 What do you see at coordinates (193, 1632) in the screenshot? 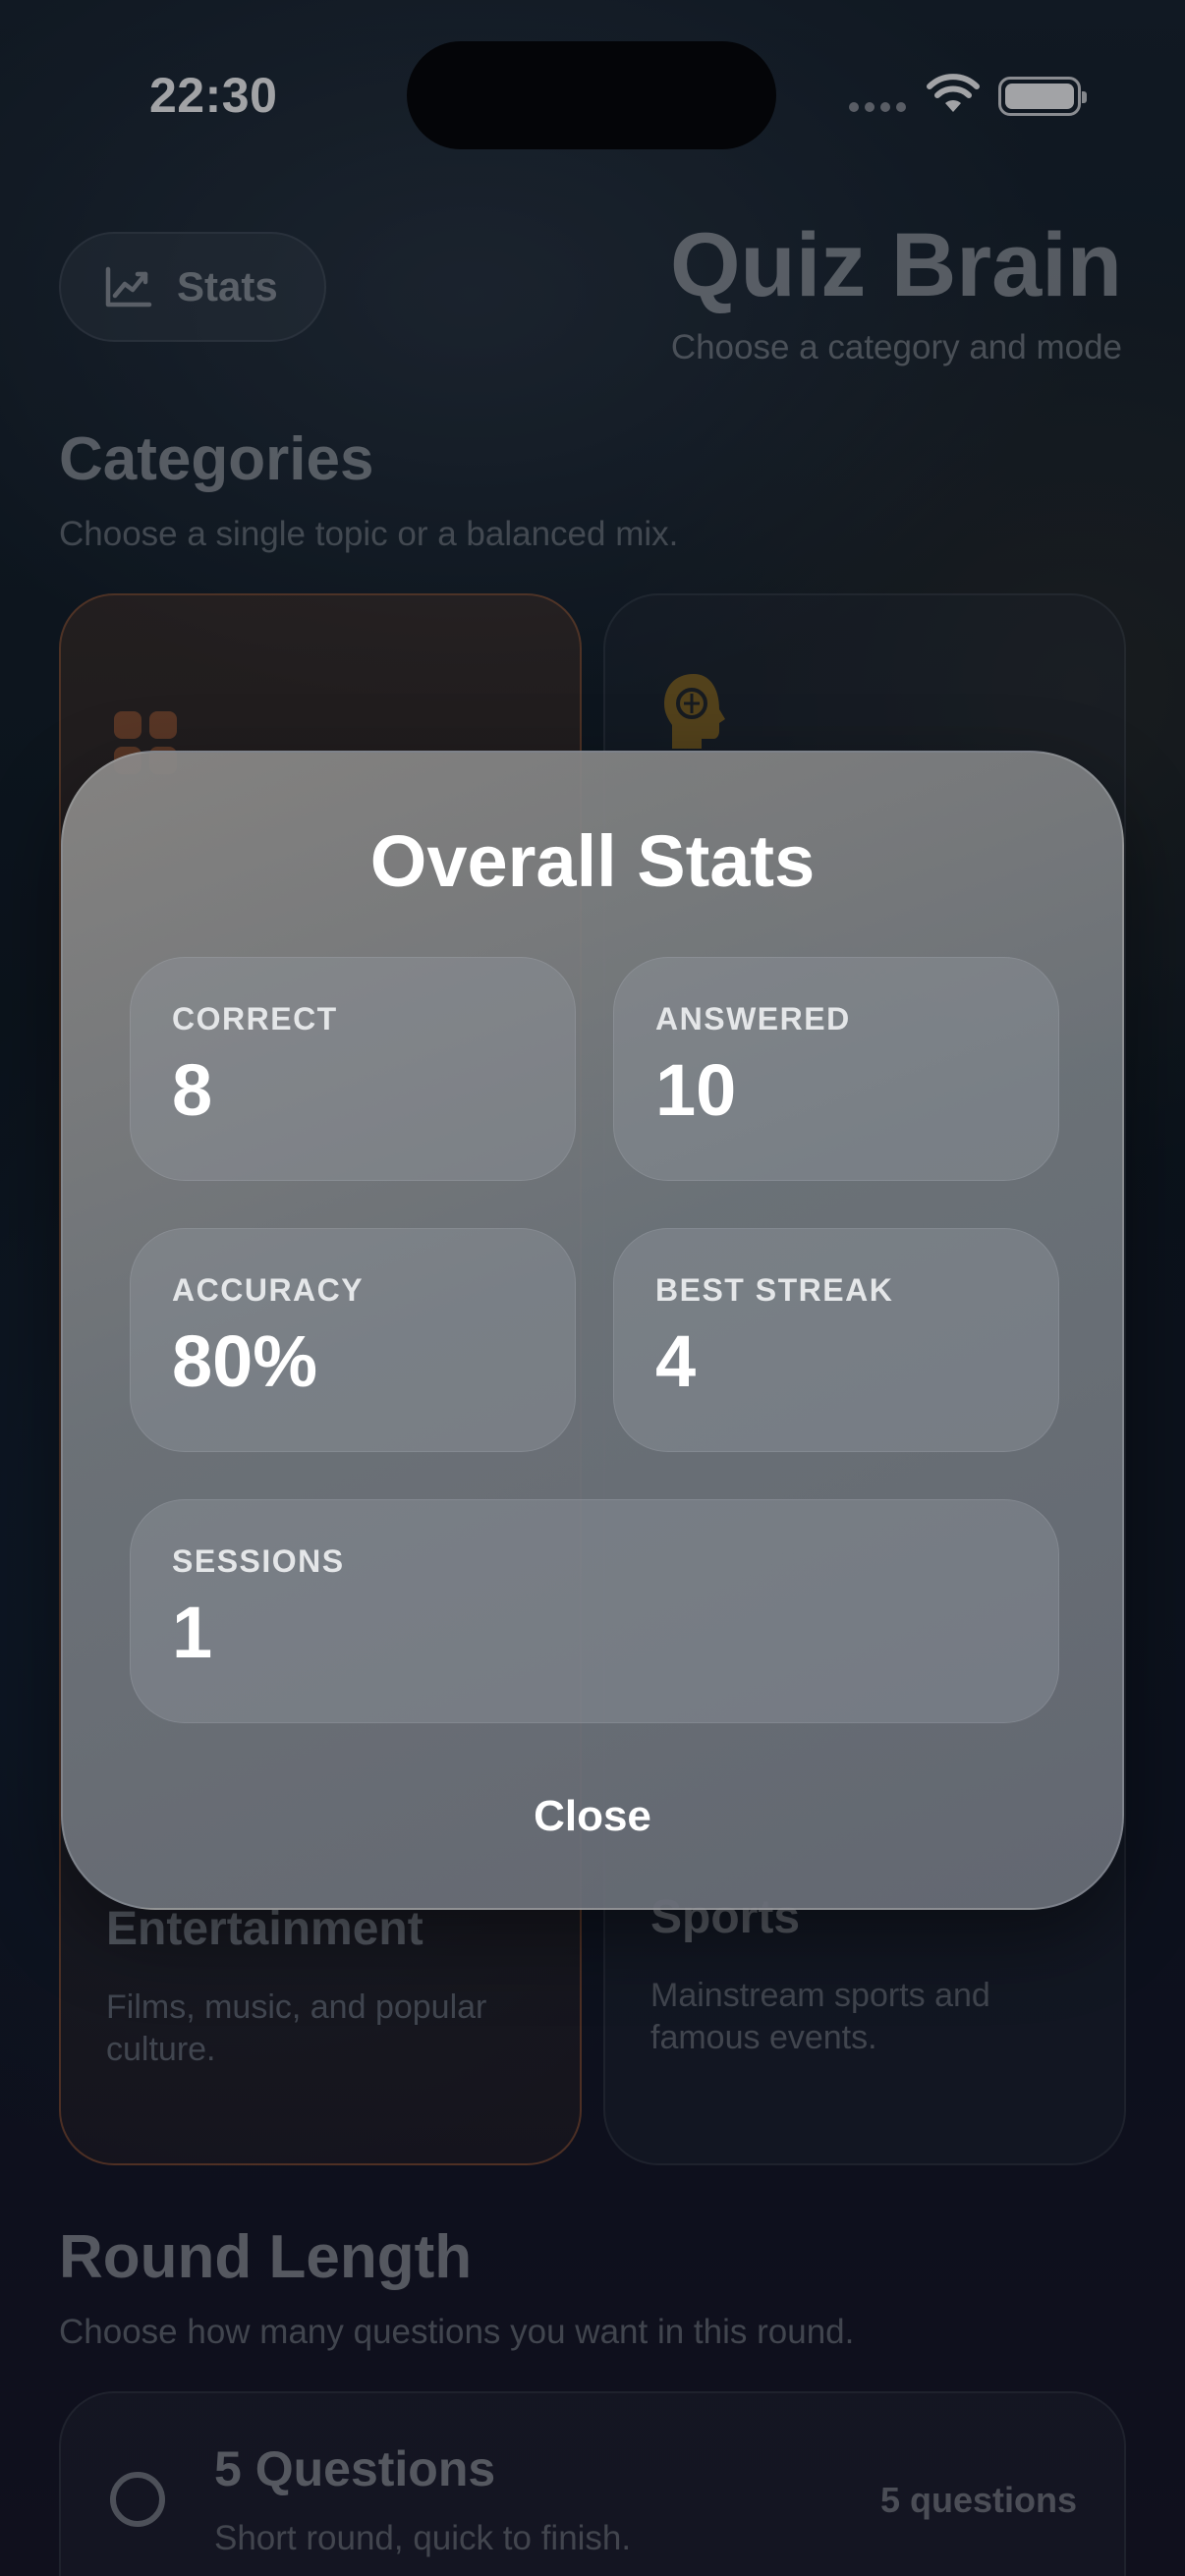
I see `stat-value: 1` at bounding box center [193, 1632].